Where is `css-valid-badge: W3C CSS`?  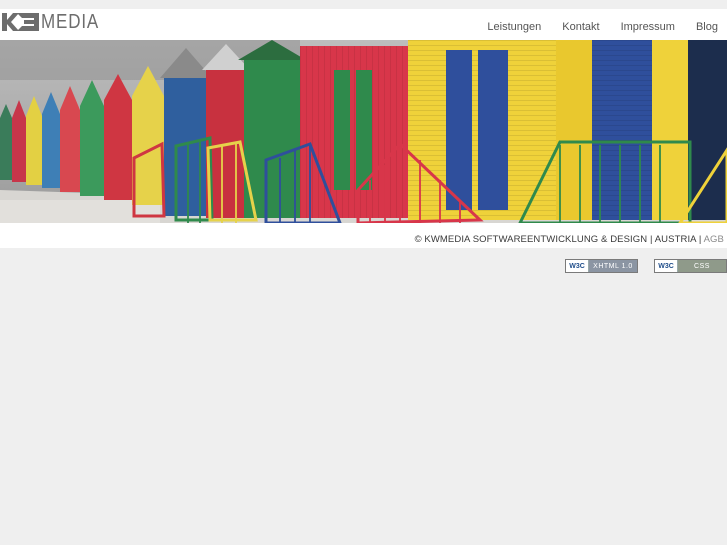 css-valid-badge: W3C CSS is located at coordinates (690, 266).